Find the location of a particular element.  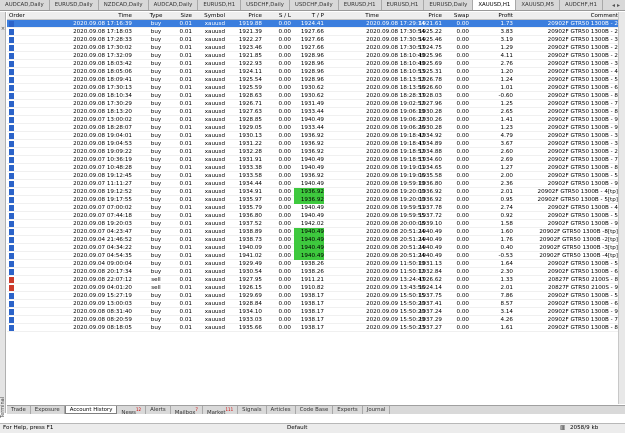

col-comment: Comment is located at coordinates (592, 16).